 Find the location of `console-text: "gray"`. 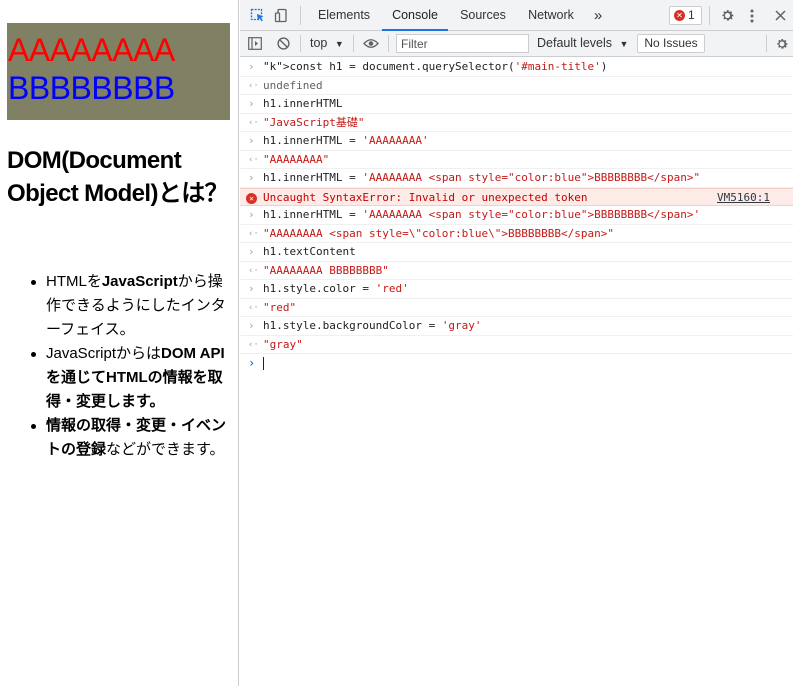

console-text: "gray" is located at coordinates (283, 344).